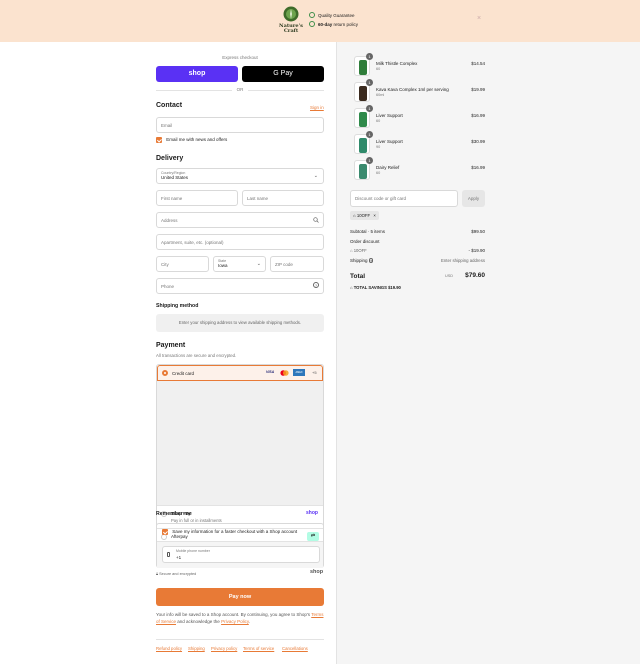 The image size is (640, 664). I want to click on sign-in-link: Sign in, so click(317, 107).